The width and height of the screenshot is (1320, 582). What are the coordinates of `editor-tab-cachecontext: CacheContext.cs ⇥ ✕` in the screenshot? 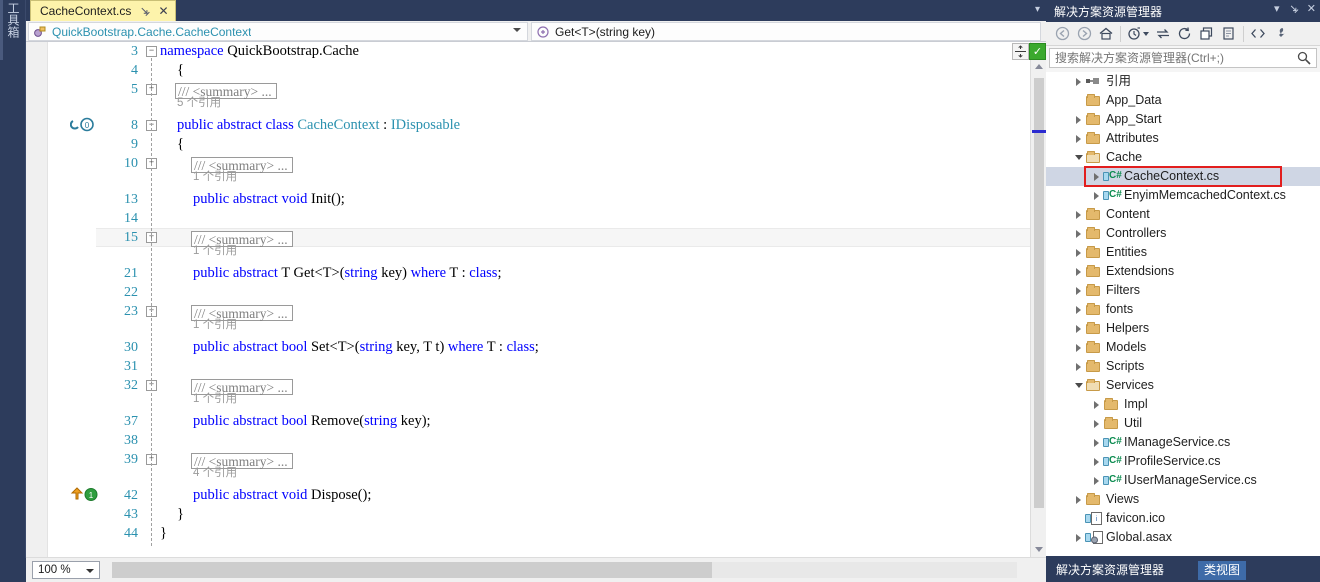 It's located at (103, 10).